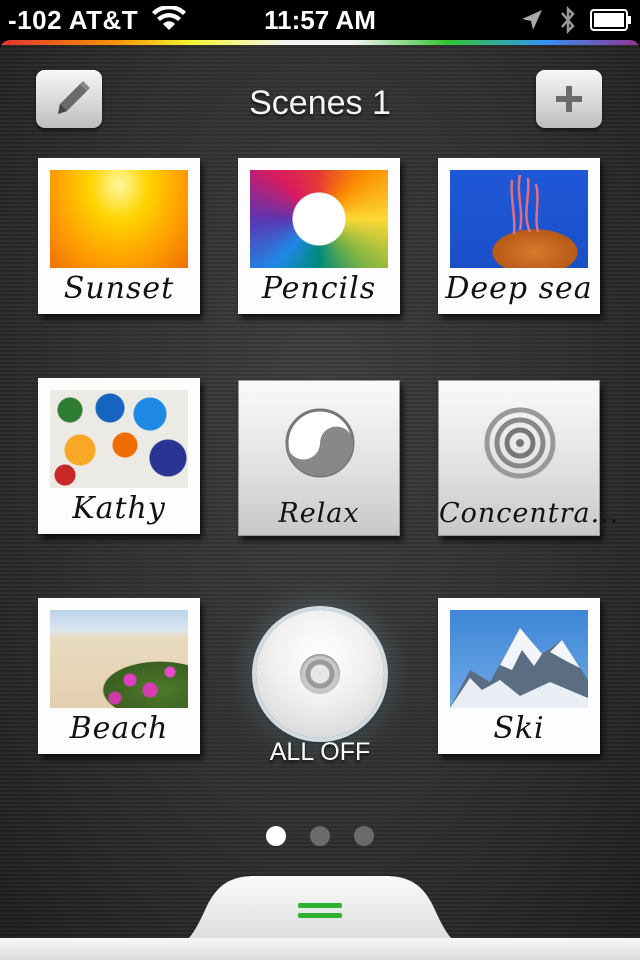 The height and width of the screenshot is (960, 640). I want to click on all-off-button, so click(320, 674).